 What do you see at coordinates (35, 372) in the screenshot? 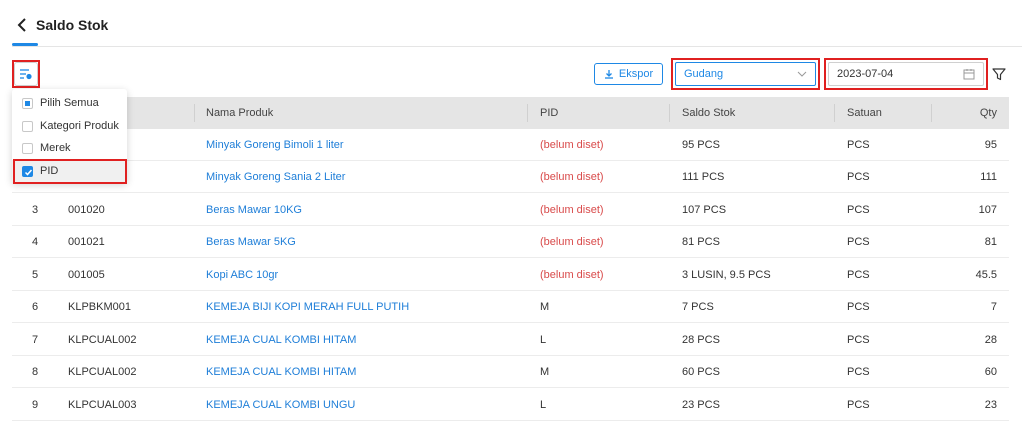
I see `row-number: 8` at bounding box center [35, 372].